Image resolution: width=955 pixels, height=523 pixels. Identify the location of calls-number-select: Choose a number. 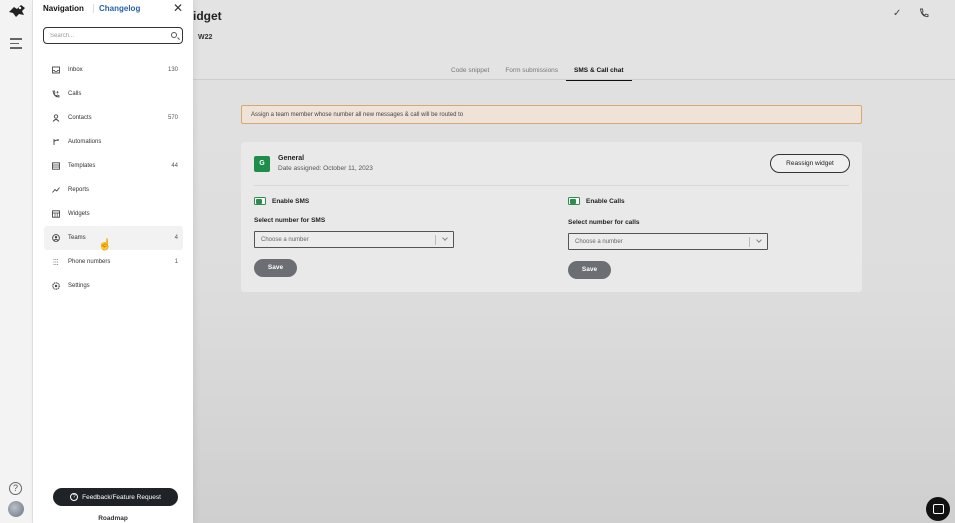
(668, 241).